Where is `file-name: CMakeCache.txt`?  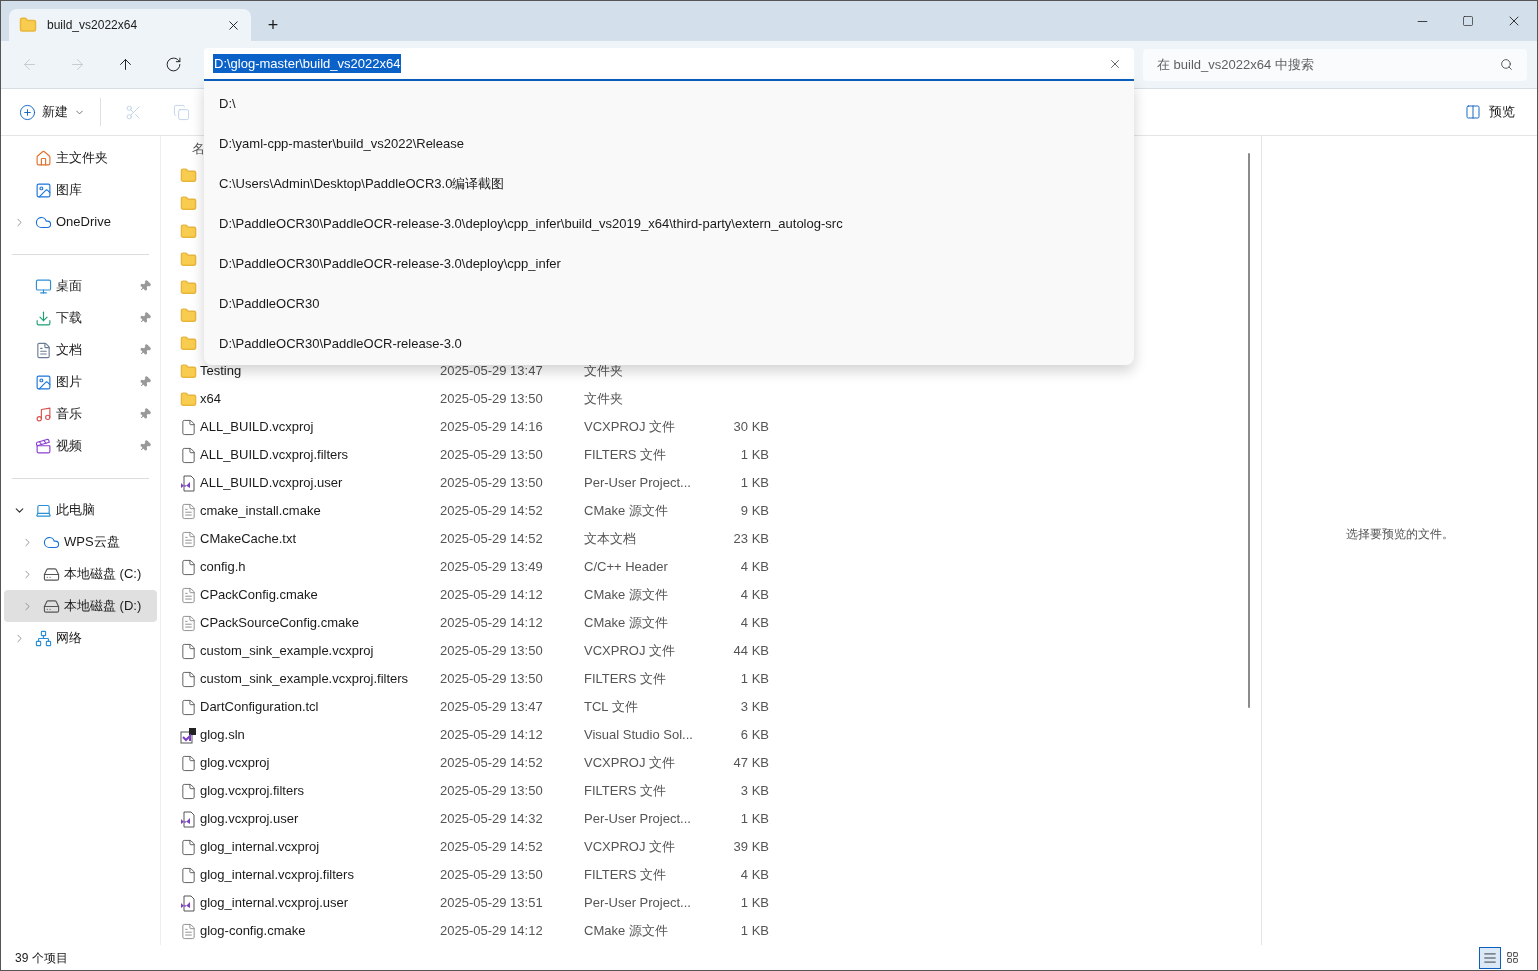 file-name: CMakeCache.txt is located at coordinates (249, 539).